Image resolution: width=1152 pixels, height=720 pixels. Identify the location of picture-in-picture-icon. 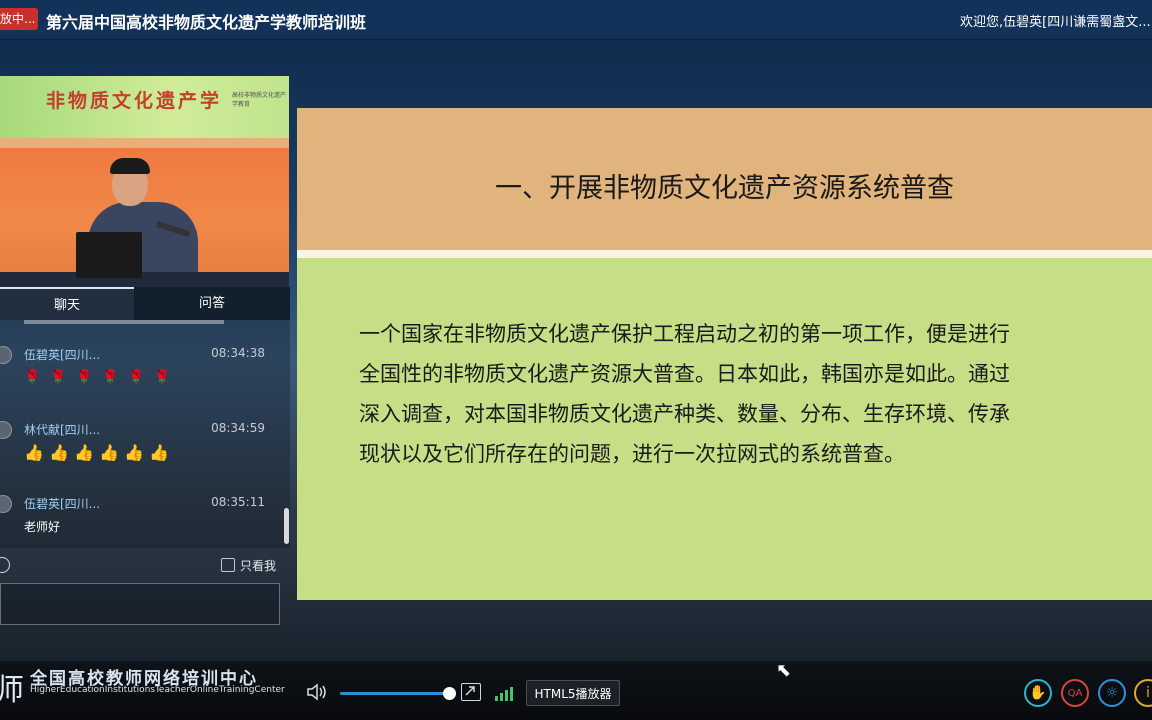
(471, 692).